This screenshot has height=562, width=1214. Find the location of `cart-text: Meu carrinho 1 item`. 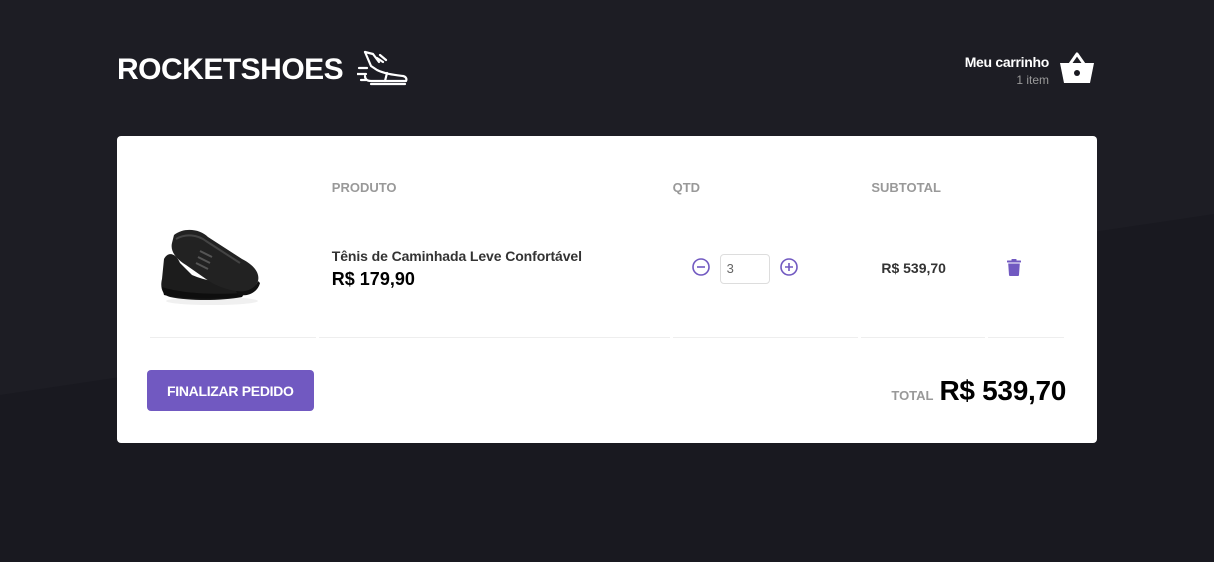

cart-text: Meu carrinho 1 item is located at coordinates (1007, 70).